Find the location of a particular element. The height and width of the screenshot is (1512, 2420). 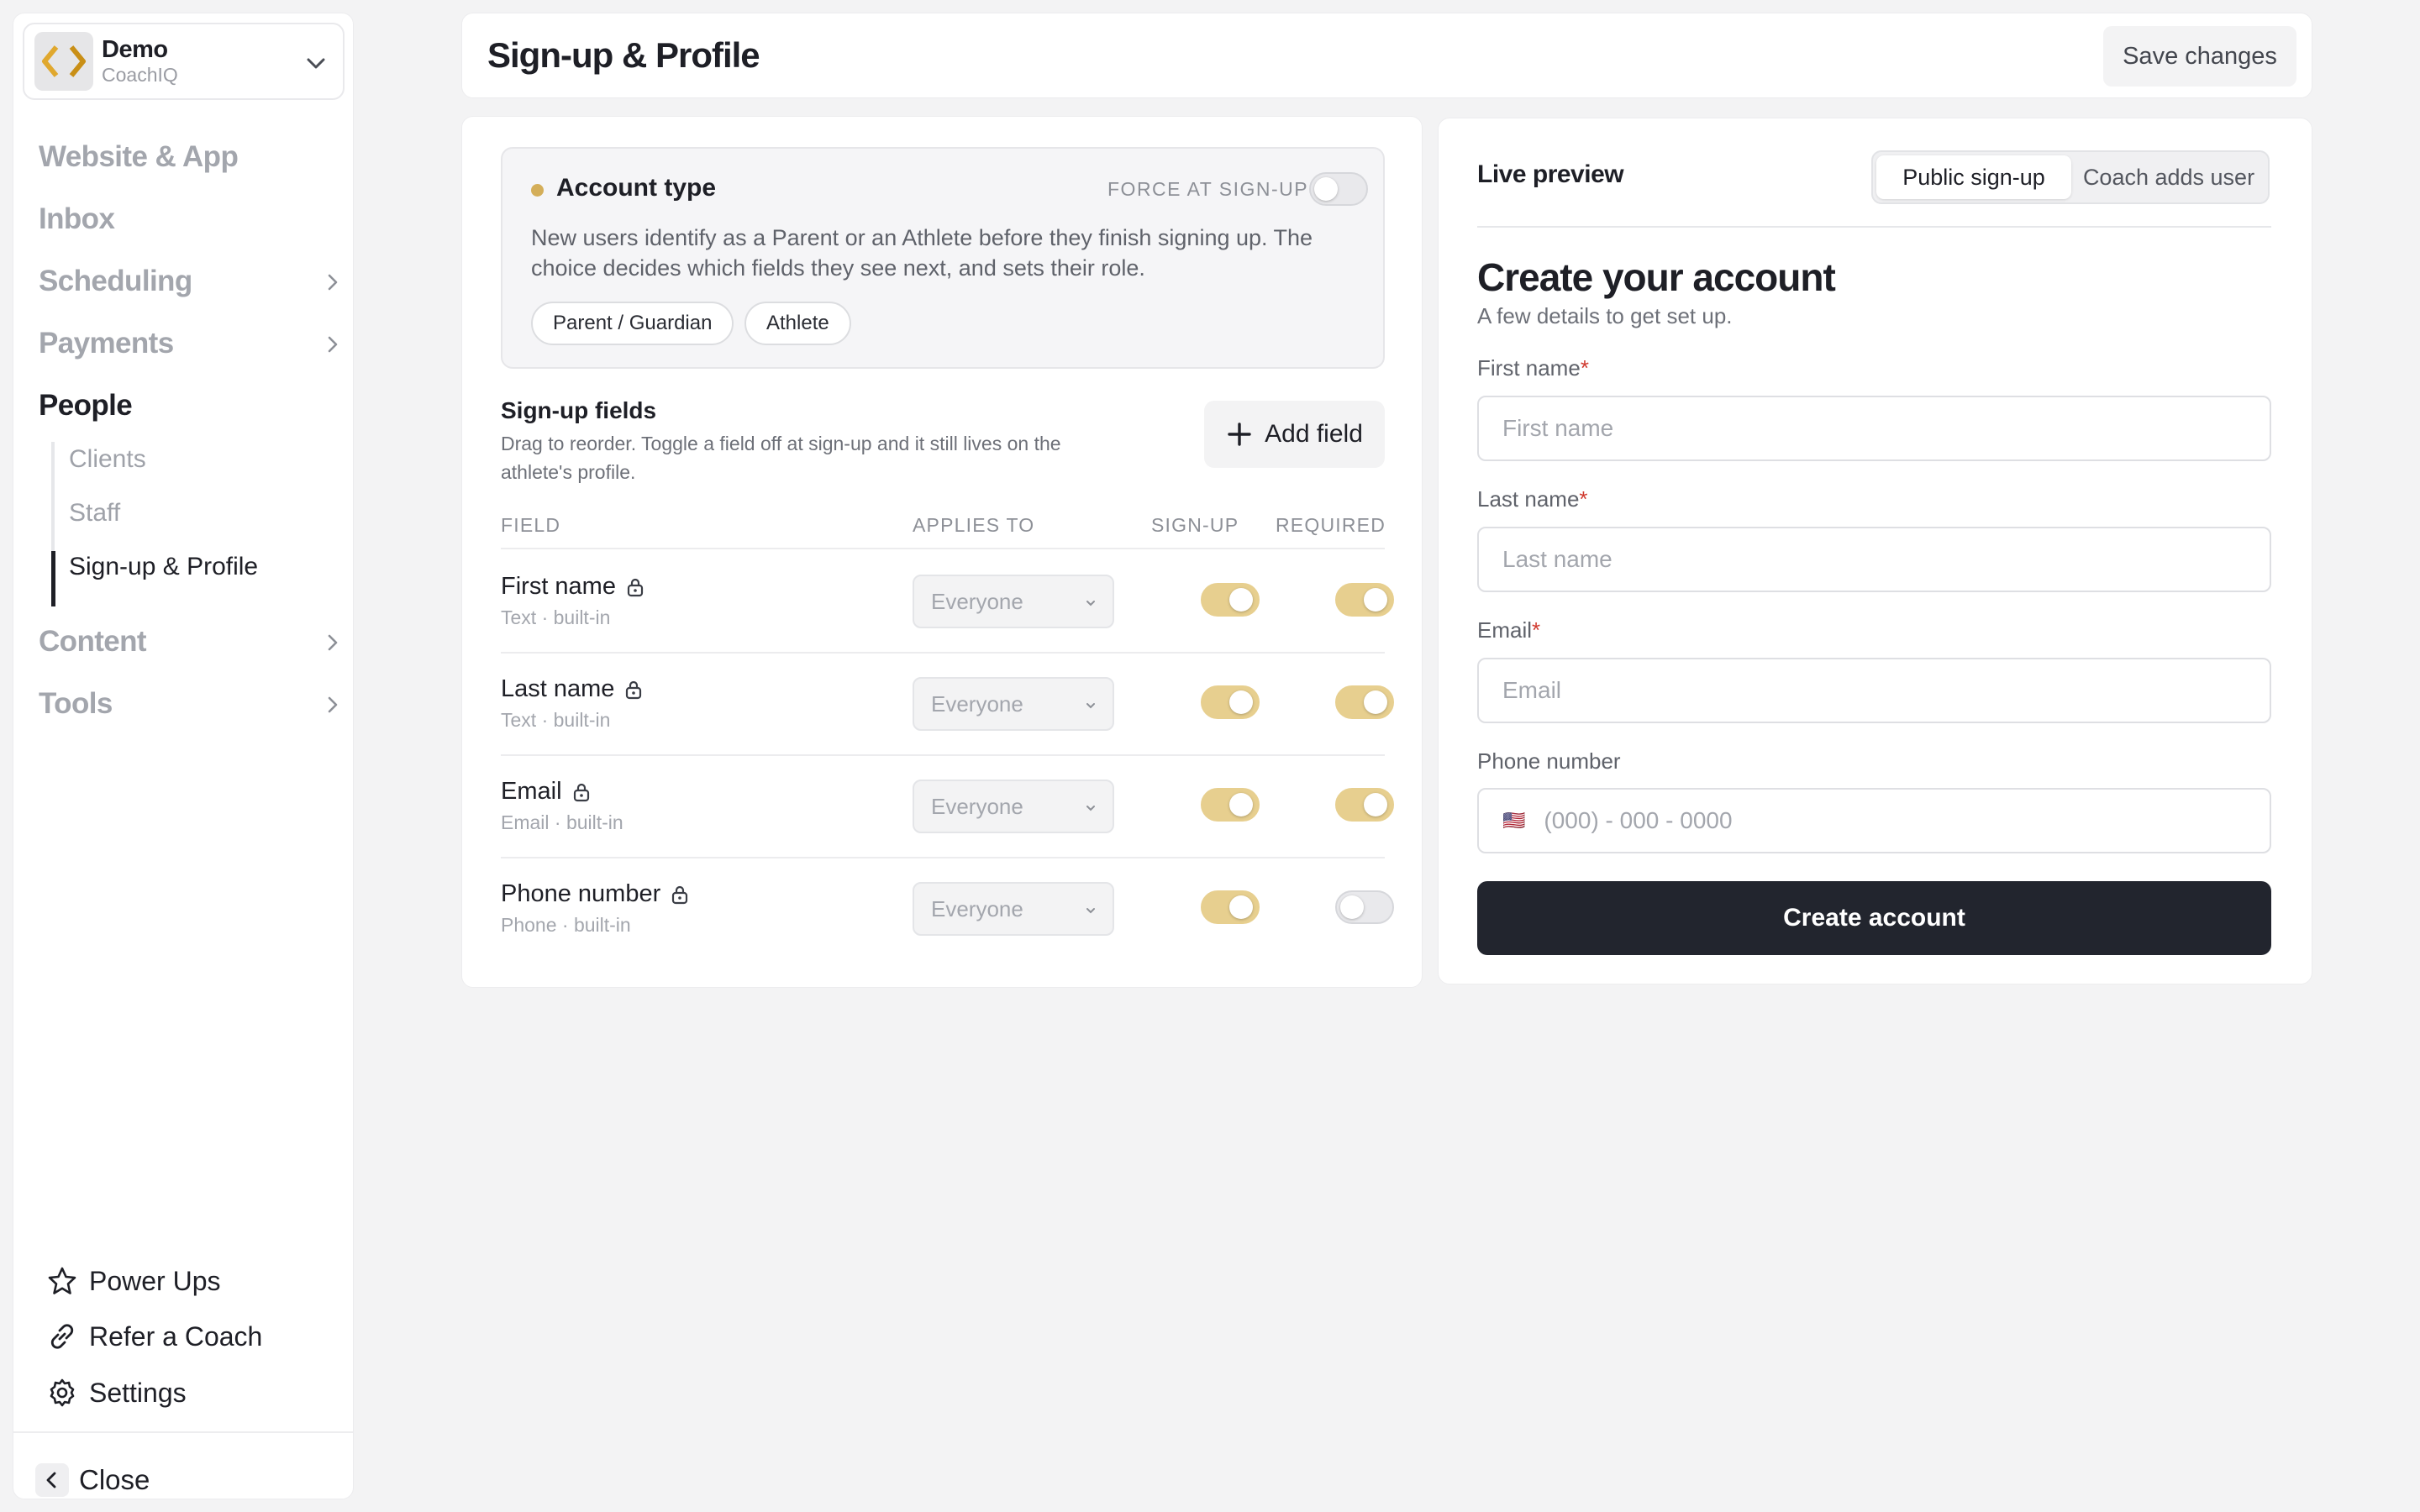

preview-mode-toggle: Public sign-up Coach adds user is located at coordinates (2070, 177).